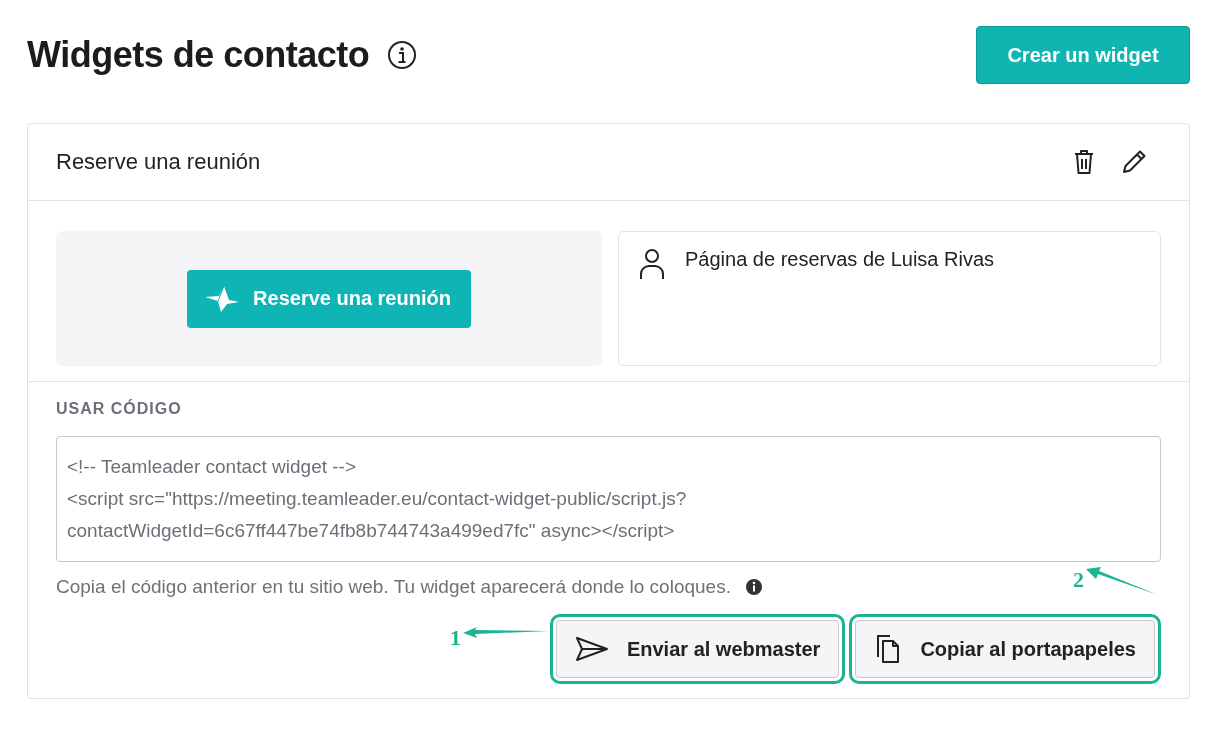  Describe the element at coordinates (591, 649) in the screenshot. I see `send-icon` at that location.